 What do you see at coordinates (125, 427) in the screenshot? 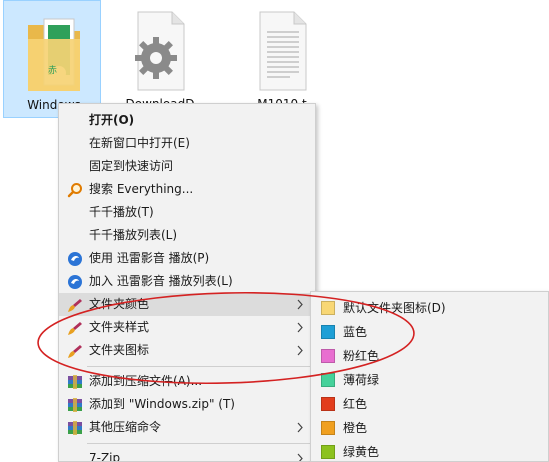
I see `menu-item-label: 其他压缩命令` at bounding box center [125, 427].